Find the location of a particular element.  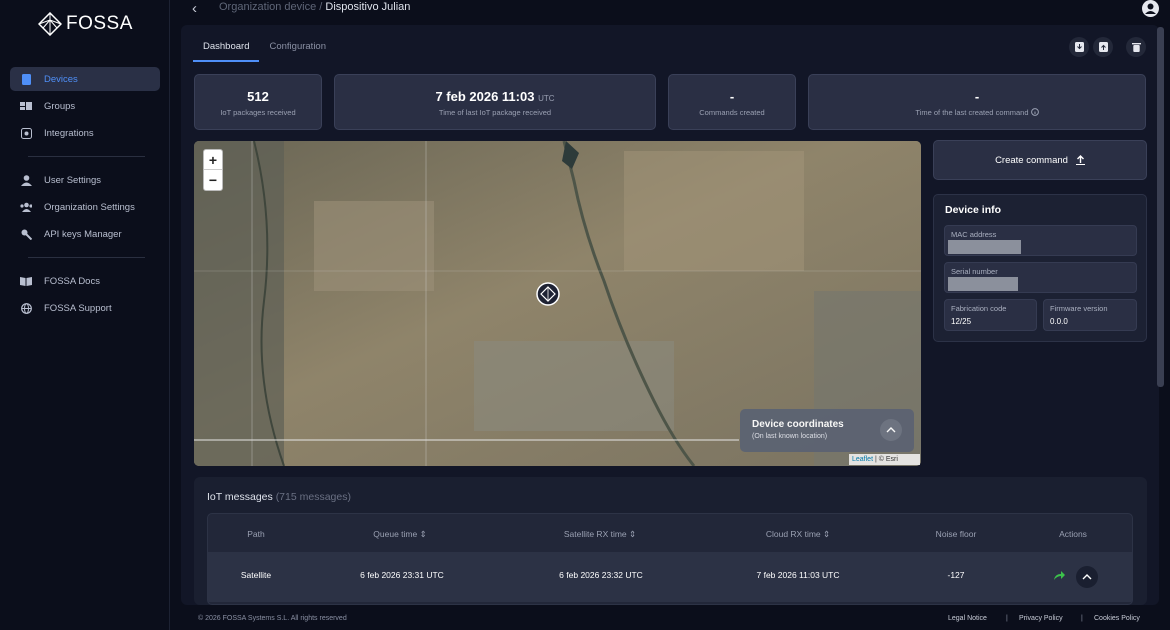

firmware-version-value: 0.0.0 is located at coordinates (1059, 321).